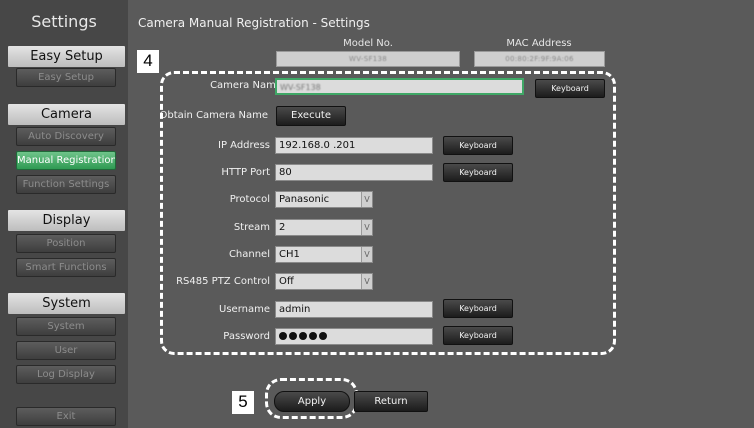 The height and width of the screenshot is (428, 754). Describe the element at coordinates (312, 401) in the screenshot. I see `apply-button: Apply` at that location.